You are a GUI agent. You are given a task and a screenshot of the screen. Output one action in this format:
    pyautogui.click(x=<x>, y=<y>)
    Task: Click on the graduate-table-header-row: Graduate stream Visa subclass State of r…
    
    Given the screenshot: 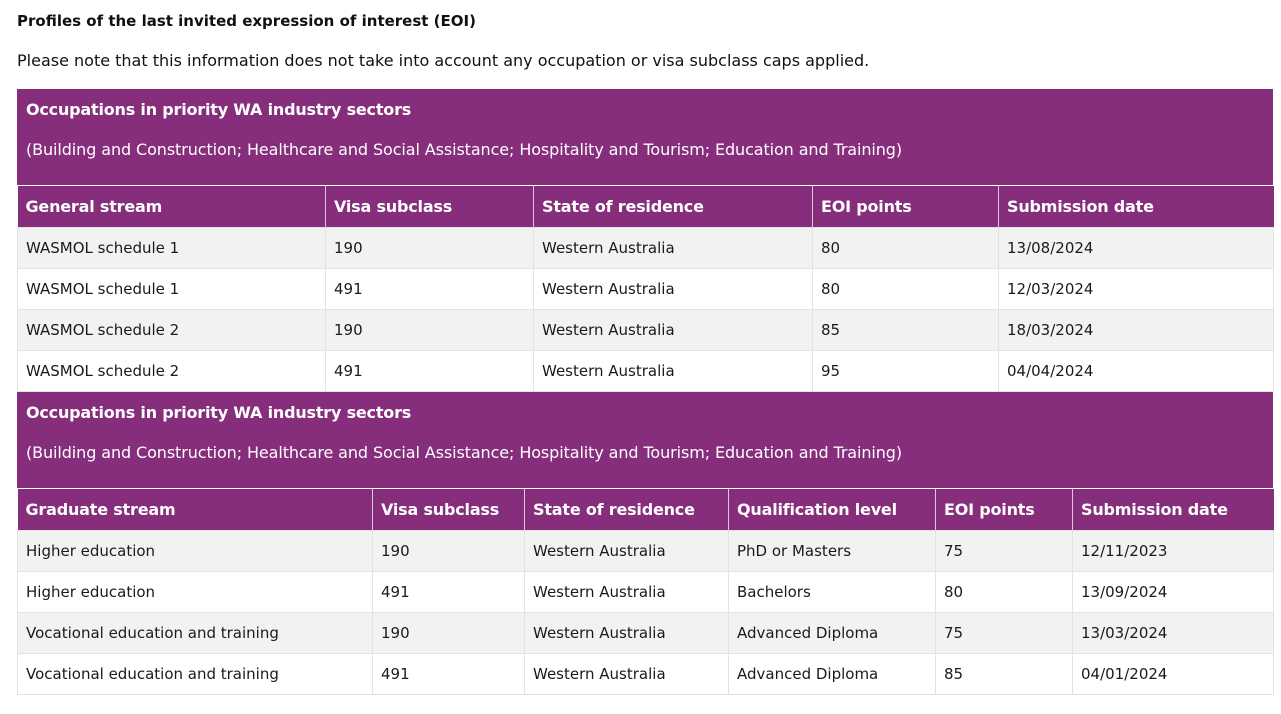 What is the action you would take?
    pyautogui.click(x=645, y=509)
    